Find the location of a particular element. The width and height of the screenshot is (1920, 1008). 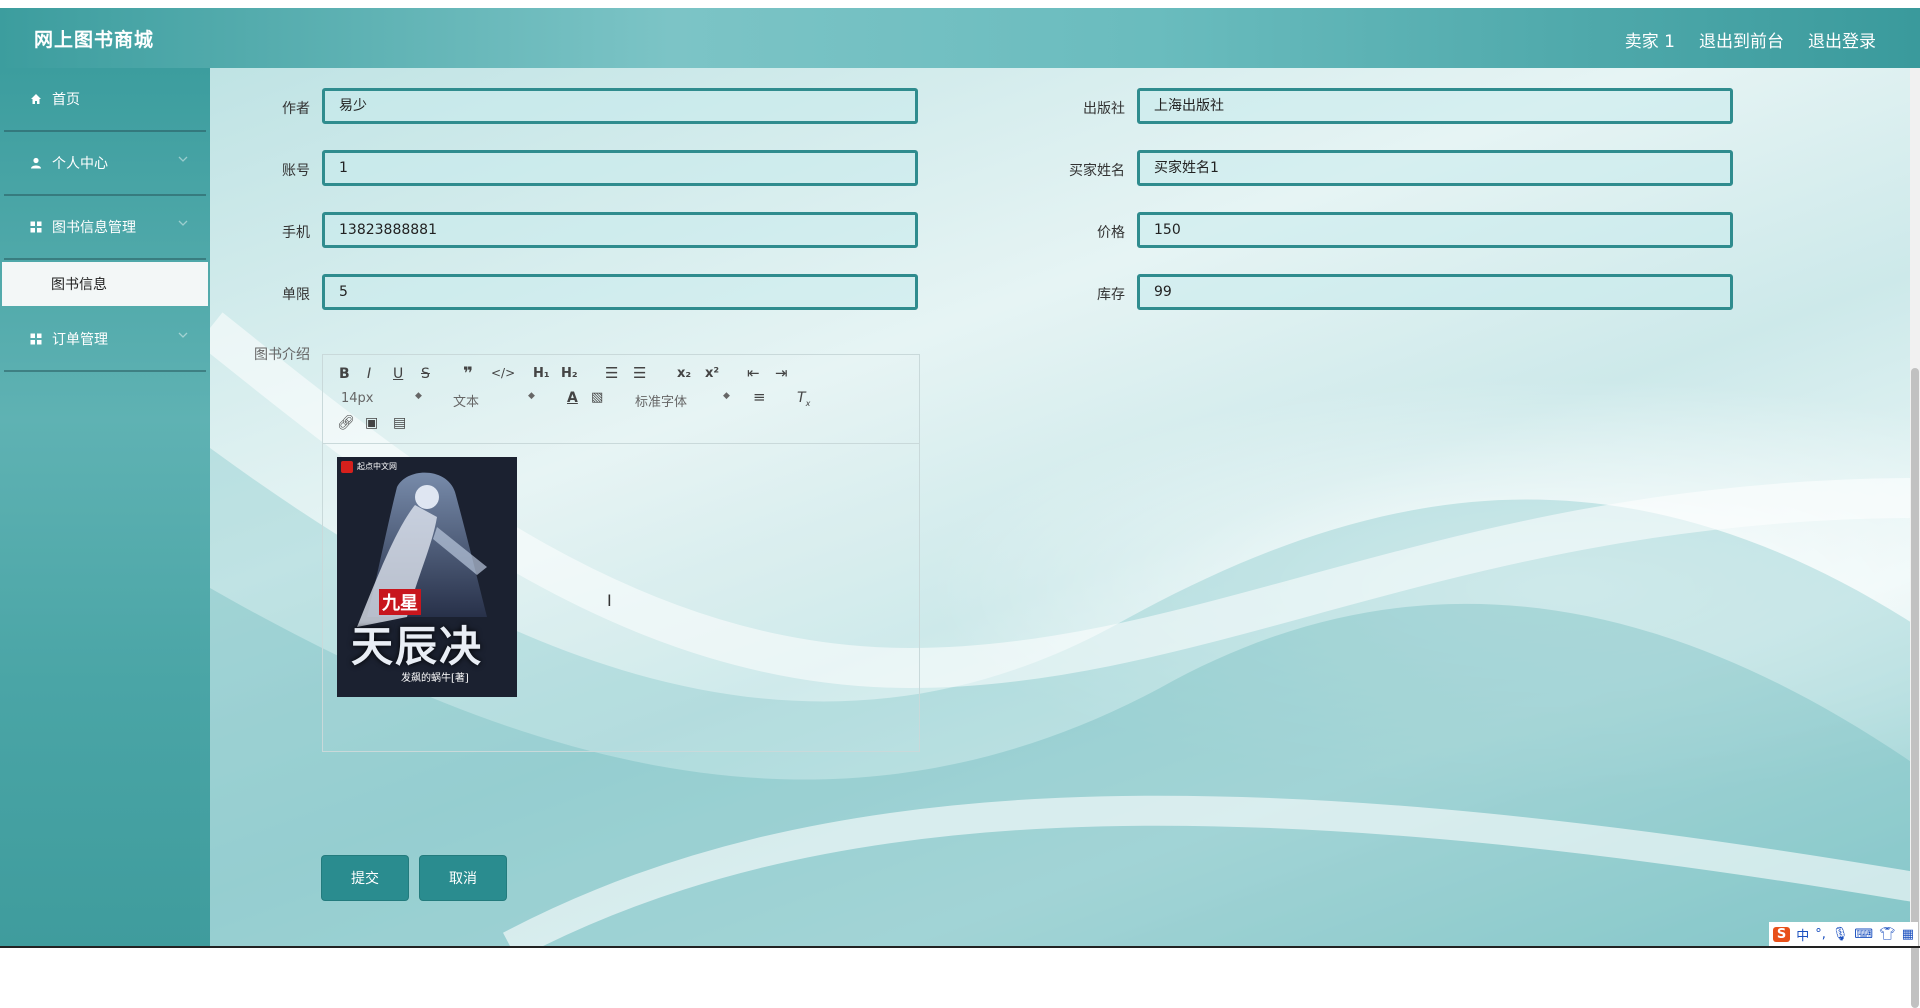

code-icon: </> is located at coordinates (503, 373).